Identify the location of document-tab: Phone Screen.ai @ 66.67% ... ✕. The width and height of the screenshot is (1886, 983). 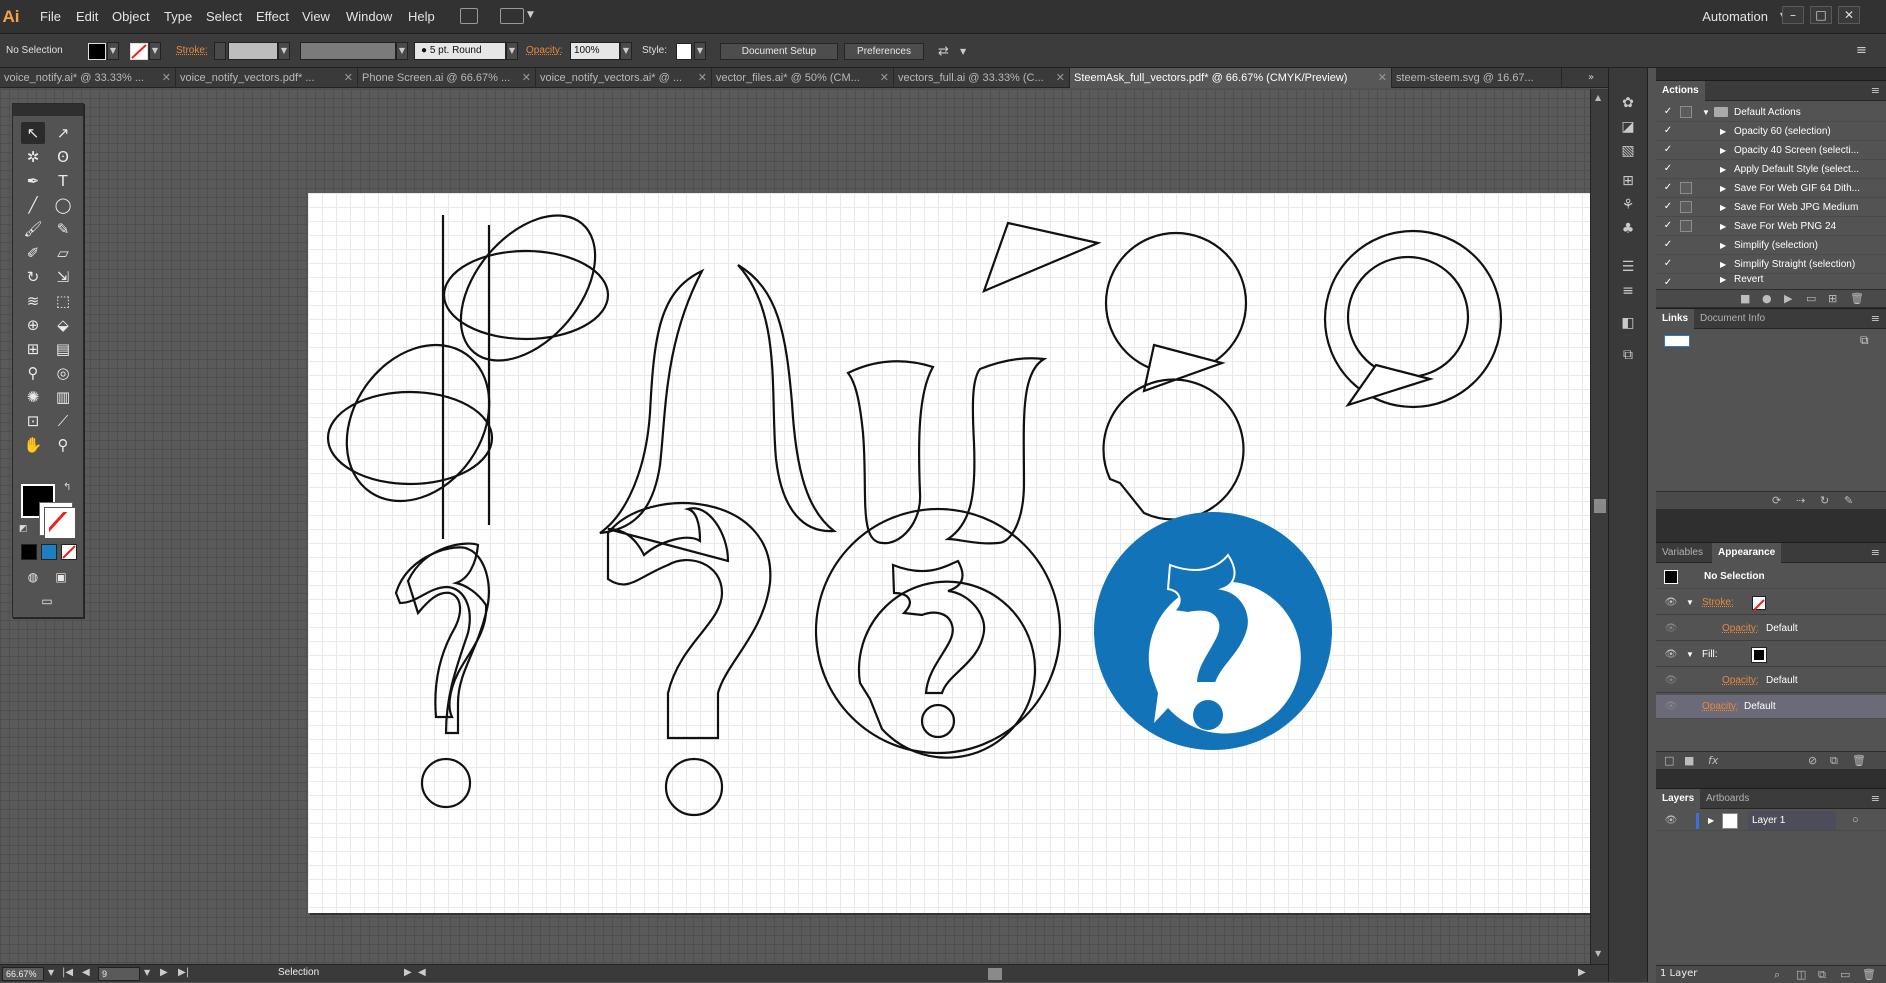
(447, 78).